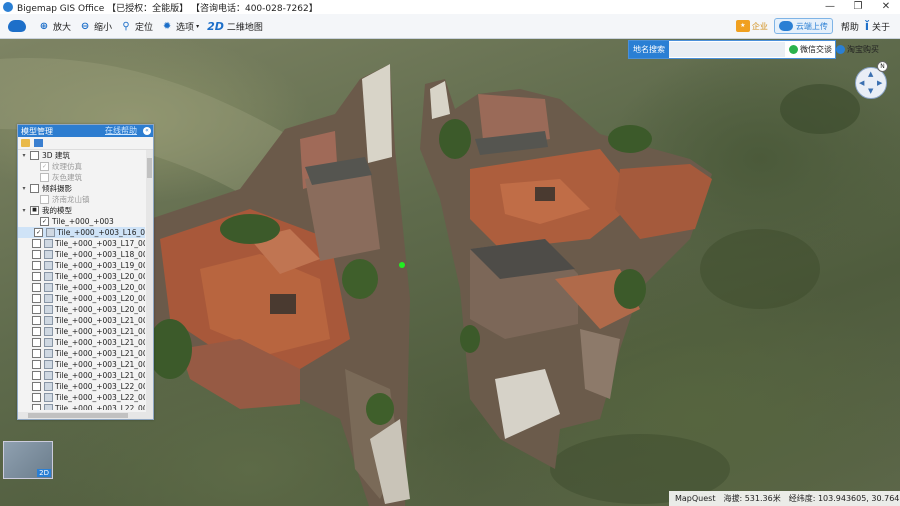 This screenshot has height=506, width=900. Describe the element at coordinates (121, 131) in the screenshot. I see `online-help-link: 在线帮助` at that location.